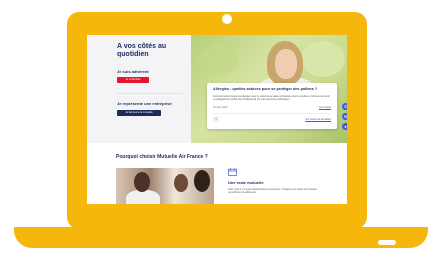  Describe the element at coordinates (246, 182) in the screenshot. I see `feature-title: Une vraie mutuelle` at that location.